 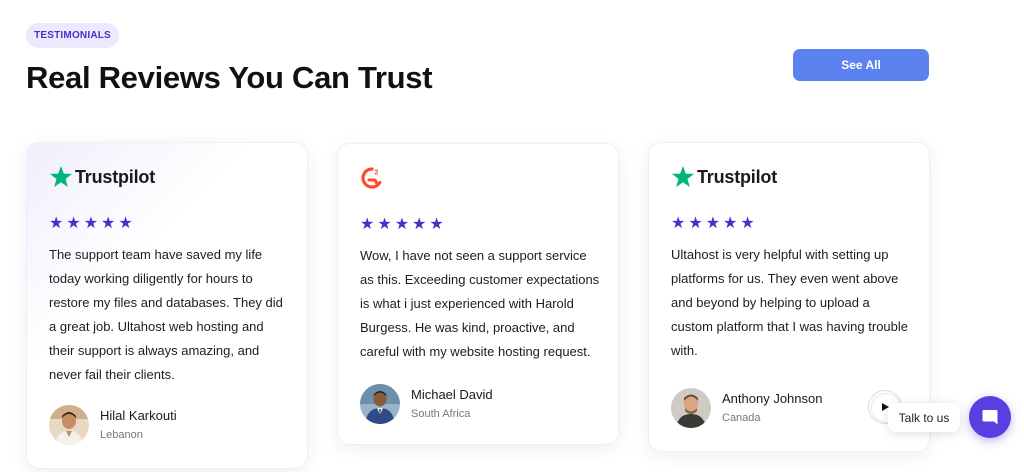 I want to click on see-all-button: See All, so click(x=861, y=65).